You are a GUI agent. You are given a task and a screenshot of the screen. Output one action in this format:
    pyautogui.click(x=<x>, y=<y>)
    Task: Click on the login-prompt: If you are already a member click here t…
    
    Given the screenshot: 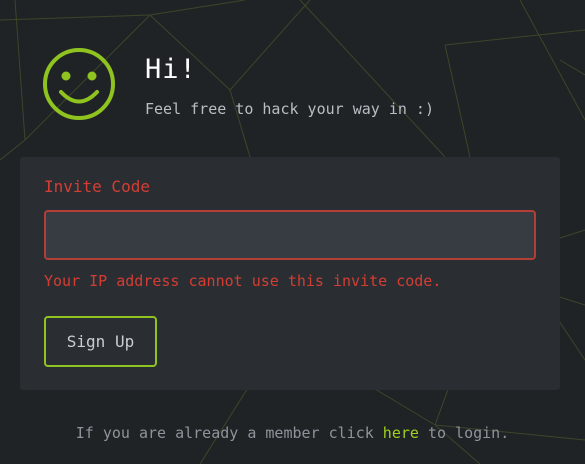 What is the action you would take?
    pyautogui.click(x=292, y=433)
    